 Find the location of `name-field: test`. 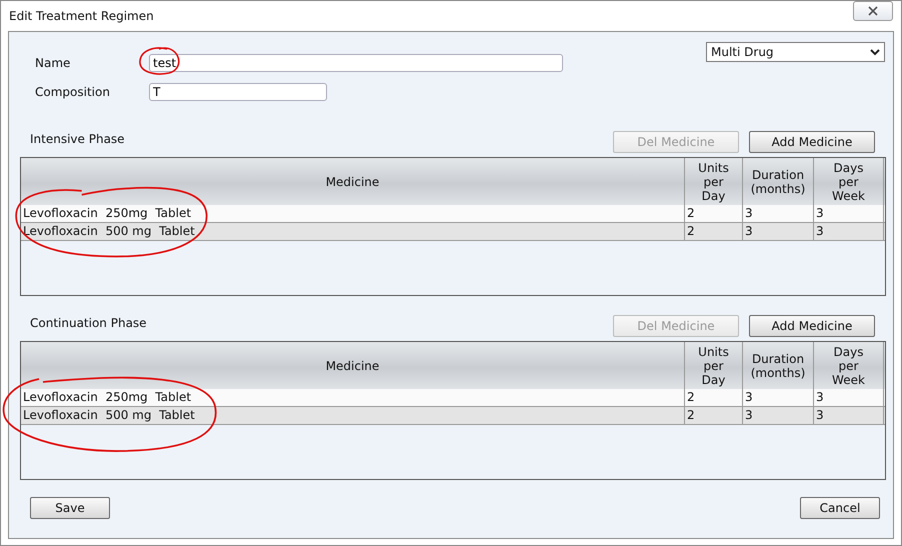

name-field: test is located at coordinates (356, 63).